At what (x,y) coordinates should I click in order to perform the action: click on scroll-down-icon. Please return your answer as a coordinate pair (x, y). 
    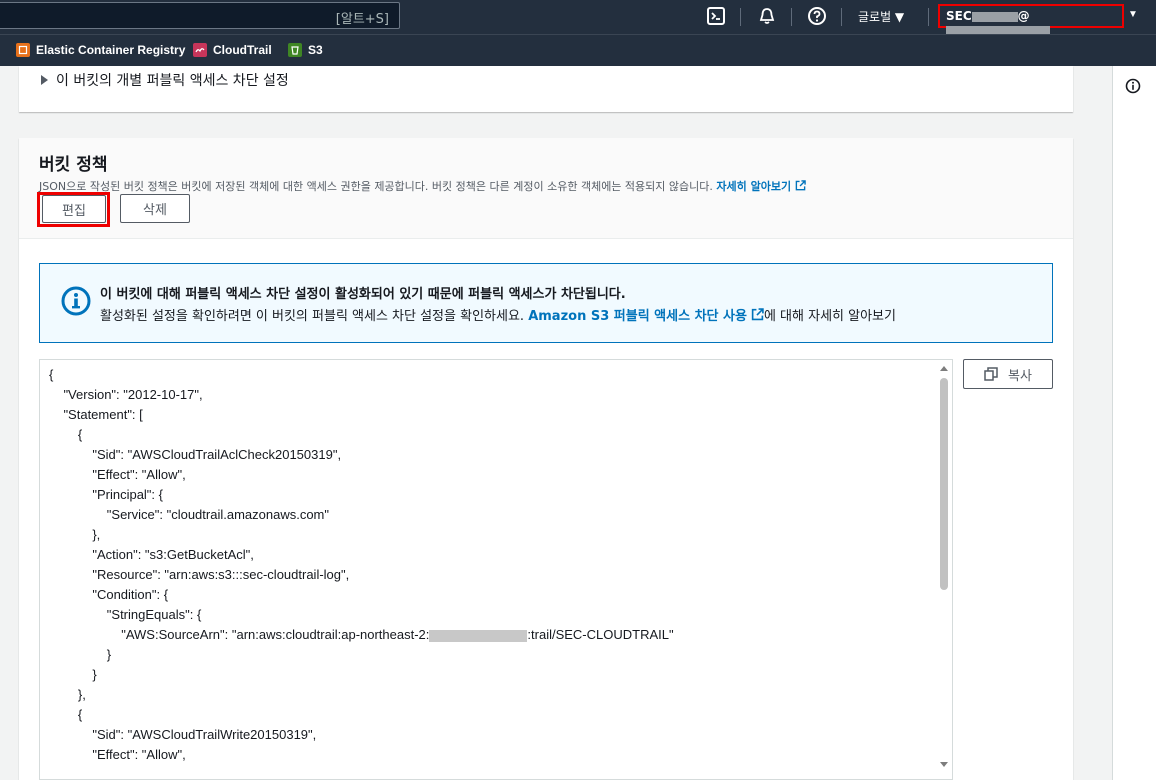
    Looking at the image, I should click on (944, 764).